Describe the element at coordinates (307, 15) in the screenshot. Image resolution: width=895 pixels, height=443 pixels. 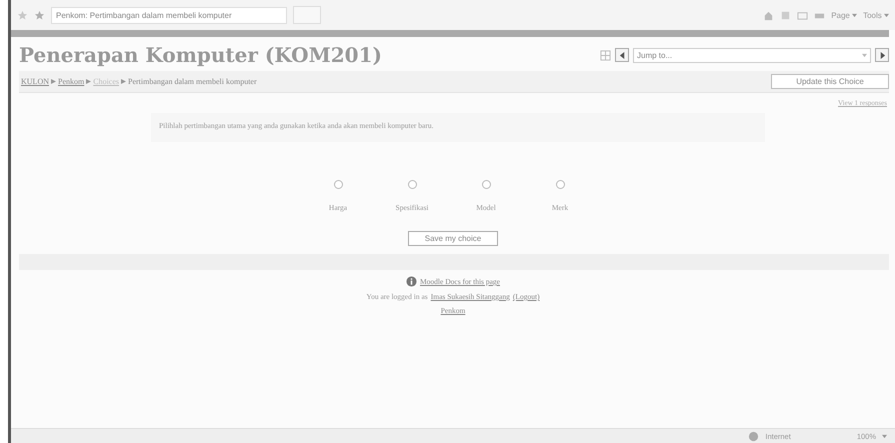
I see `new-tab-button` at that location.